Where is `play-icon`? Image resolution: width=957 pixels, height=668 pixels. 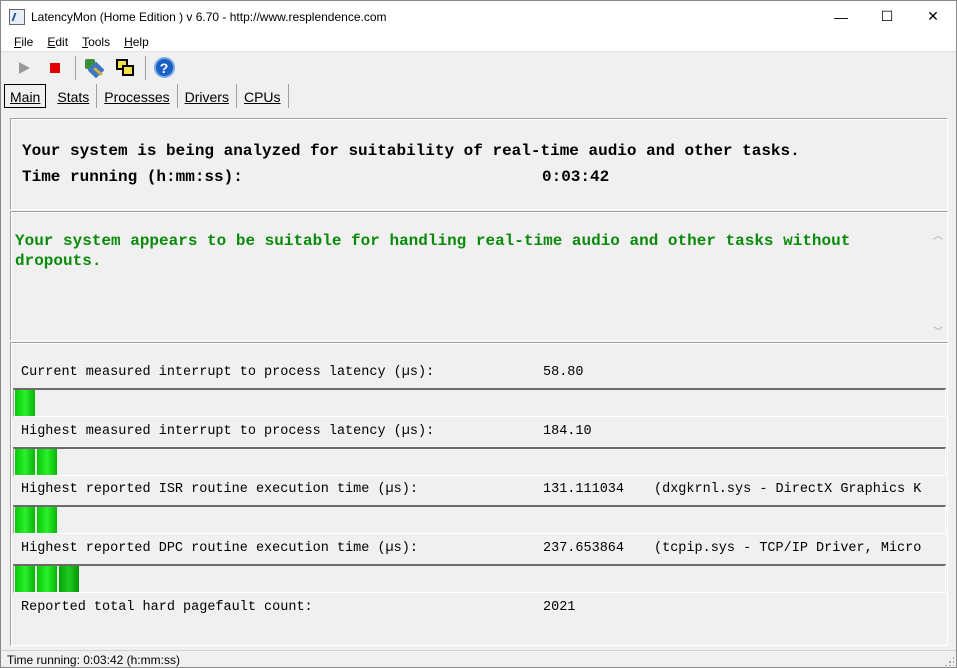
play-icon is located at coordinates (24, 67).